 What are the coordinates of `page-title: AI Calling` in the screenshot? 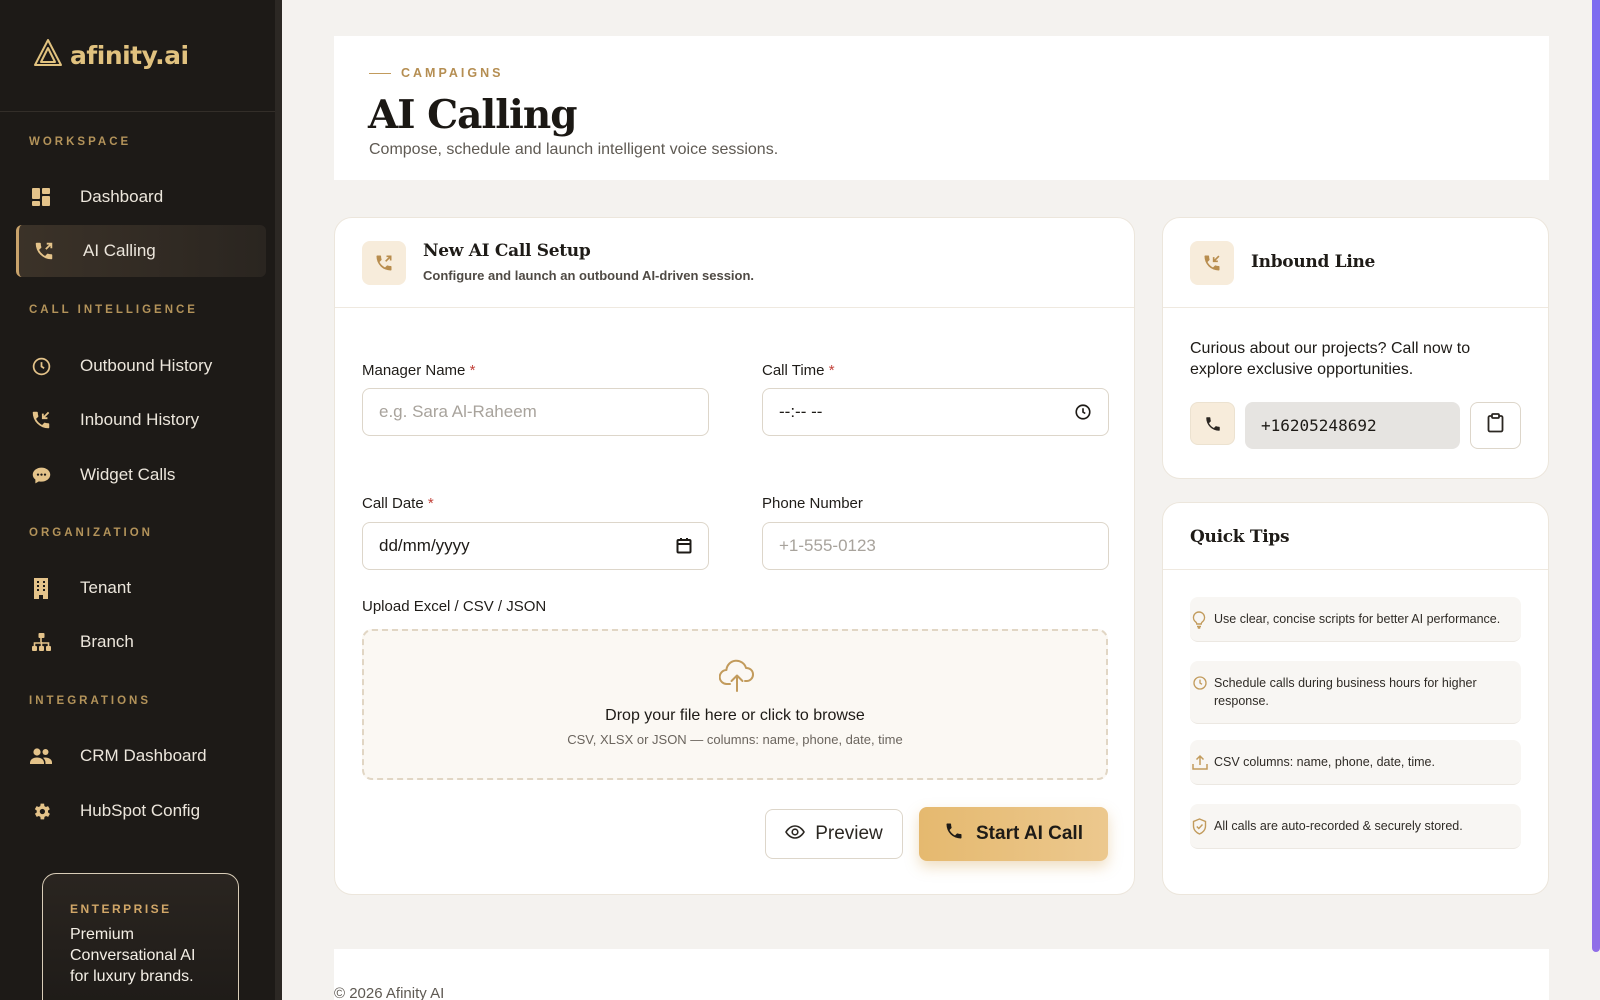 It's located at (472, 115).